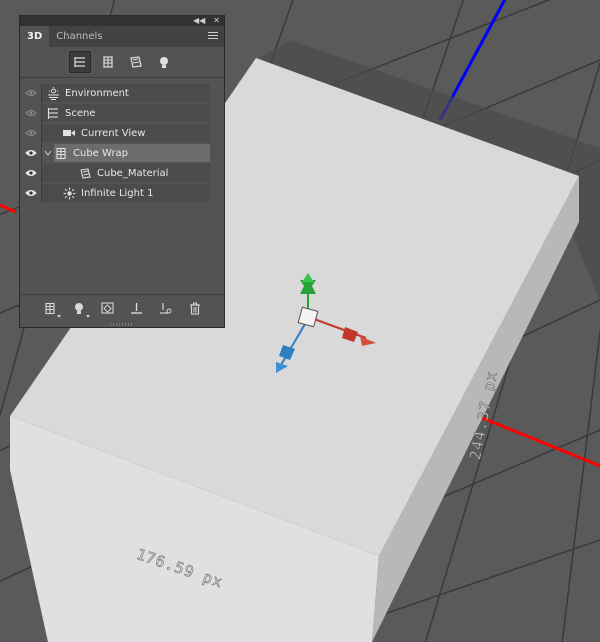 The height and width of the screenshot is (642, 600). I want to click on layer-row-current-view: Current View, so click(122, 133).